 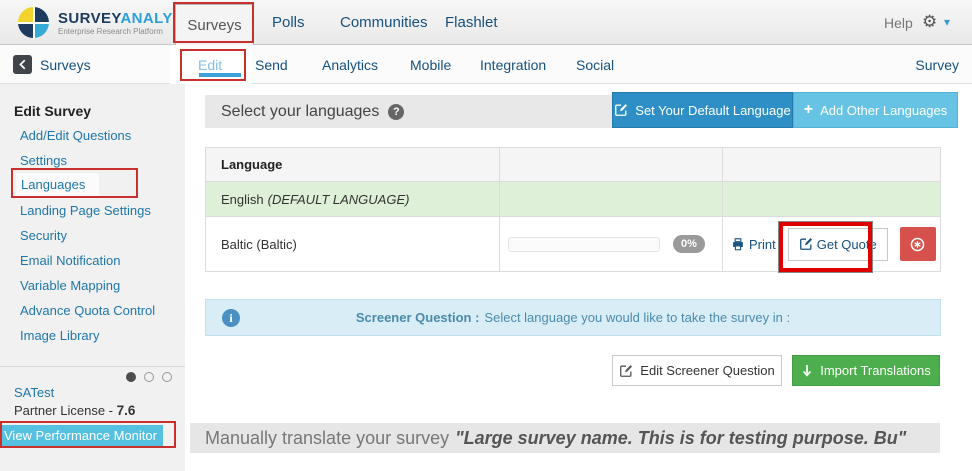 I want to click on circled-asterisk-icon, so click(x=917, y=244).